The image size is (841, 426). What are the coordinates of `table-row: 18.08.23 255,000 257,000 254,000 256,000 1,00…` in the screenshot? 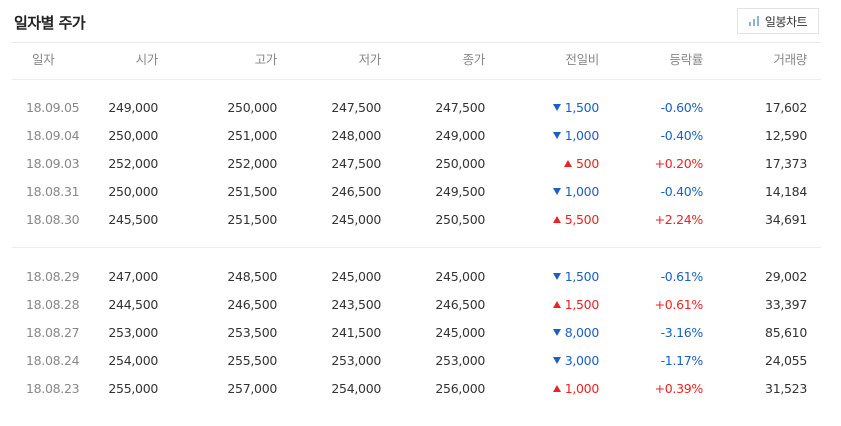 It's located at (416, 389).